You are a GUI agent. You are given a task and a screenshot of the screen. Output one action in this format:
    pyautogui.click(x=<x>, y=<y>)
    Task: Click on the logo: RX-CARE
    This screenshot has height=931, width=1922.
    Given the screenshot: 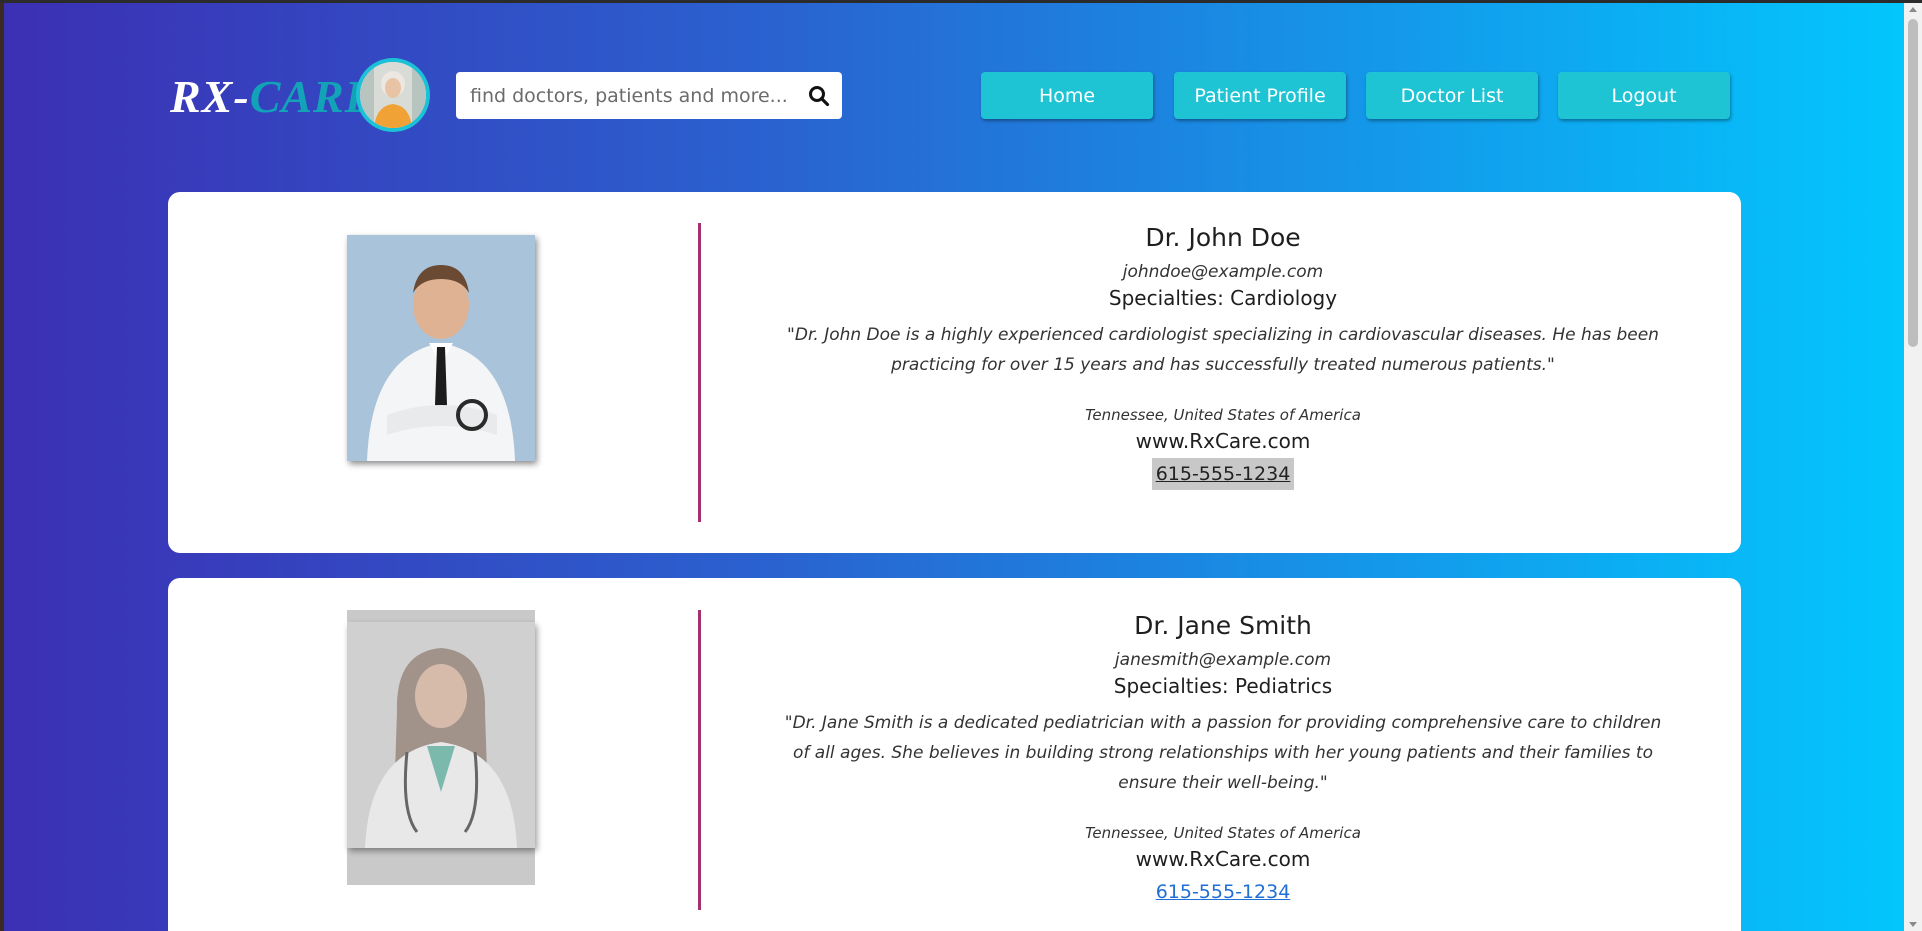 What is the action you would take?
    pyautogui.click(x=273, y=96)
    